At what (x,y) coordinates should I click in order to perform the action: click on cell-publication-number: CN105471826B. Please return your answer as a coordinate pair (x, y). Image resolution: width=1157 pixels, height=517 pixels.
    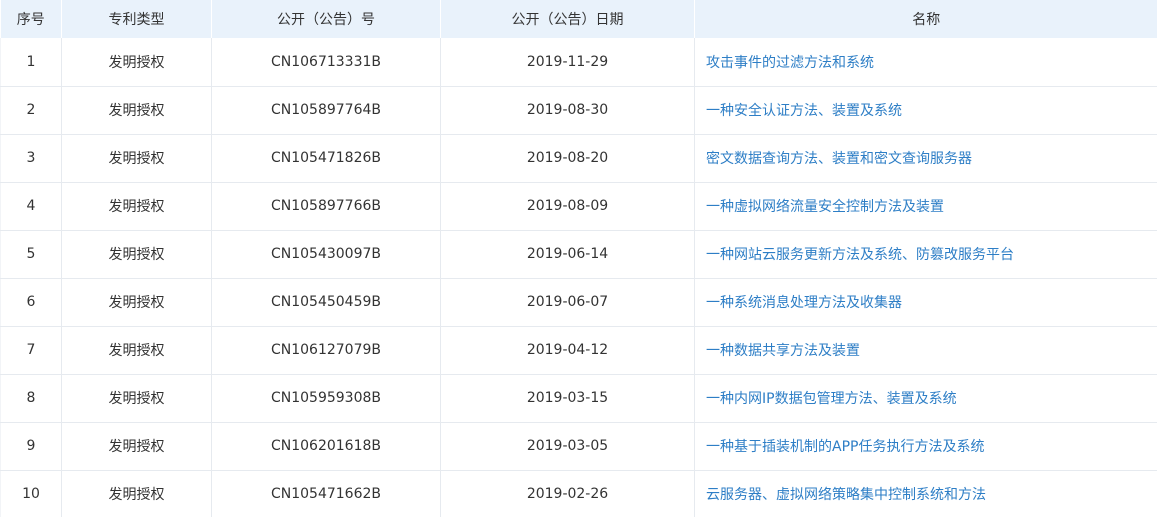
    Looking at the image, I should click on (326, 158).